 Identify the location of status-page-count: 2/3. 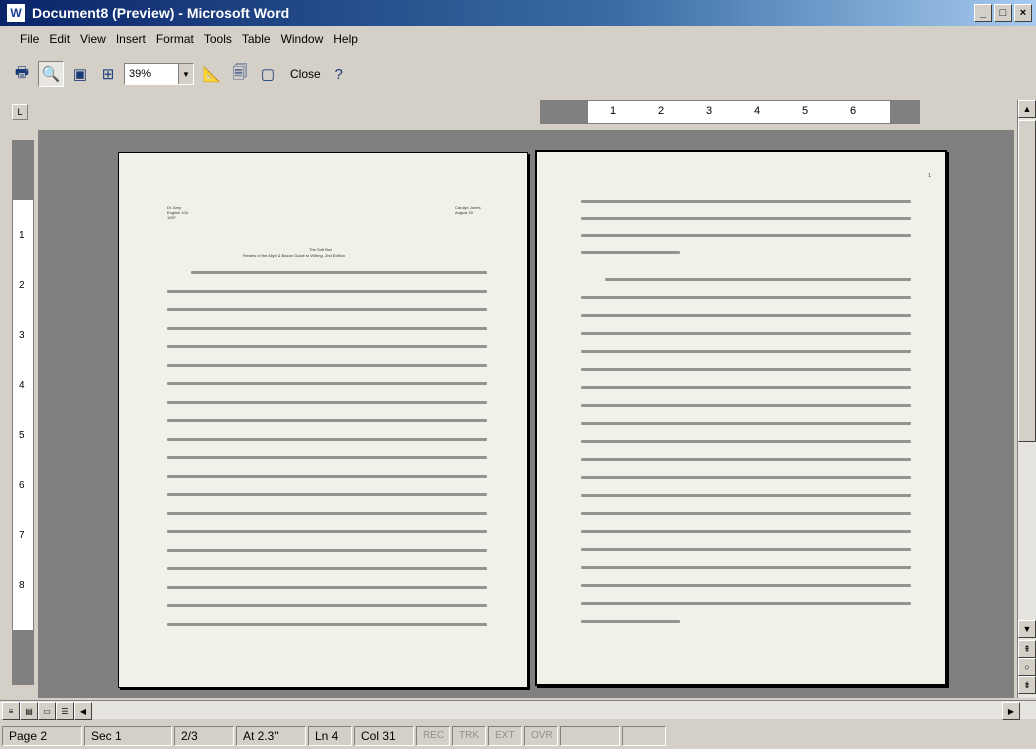
(204, 735).